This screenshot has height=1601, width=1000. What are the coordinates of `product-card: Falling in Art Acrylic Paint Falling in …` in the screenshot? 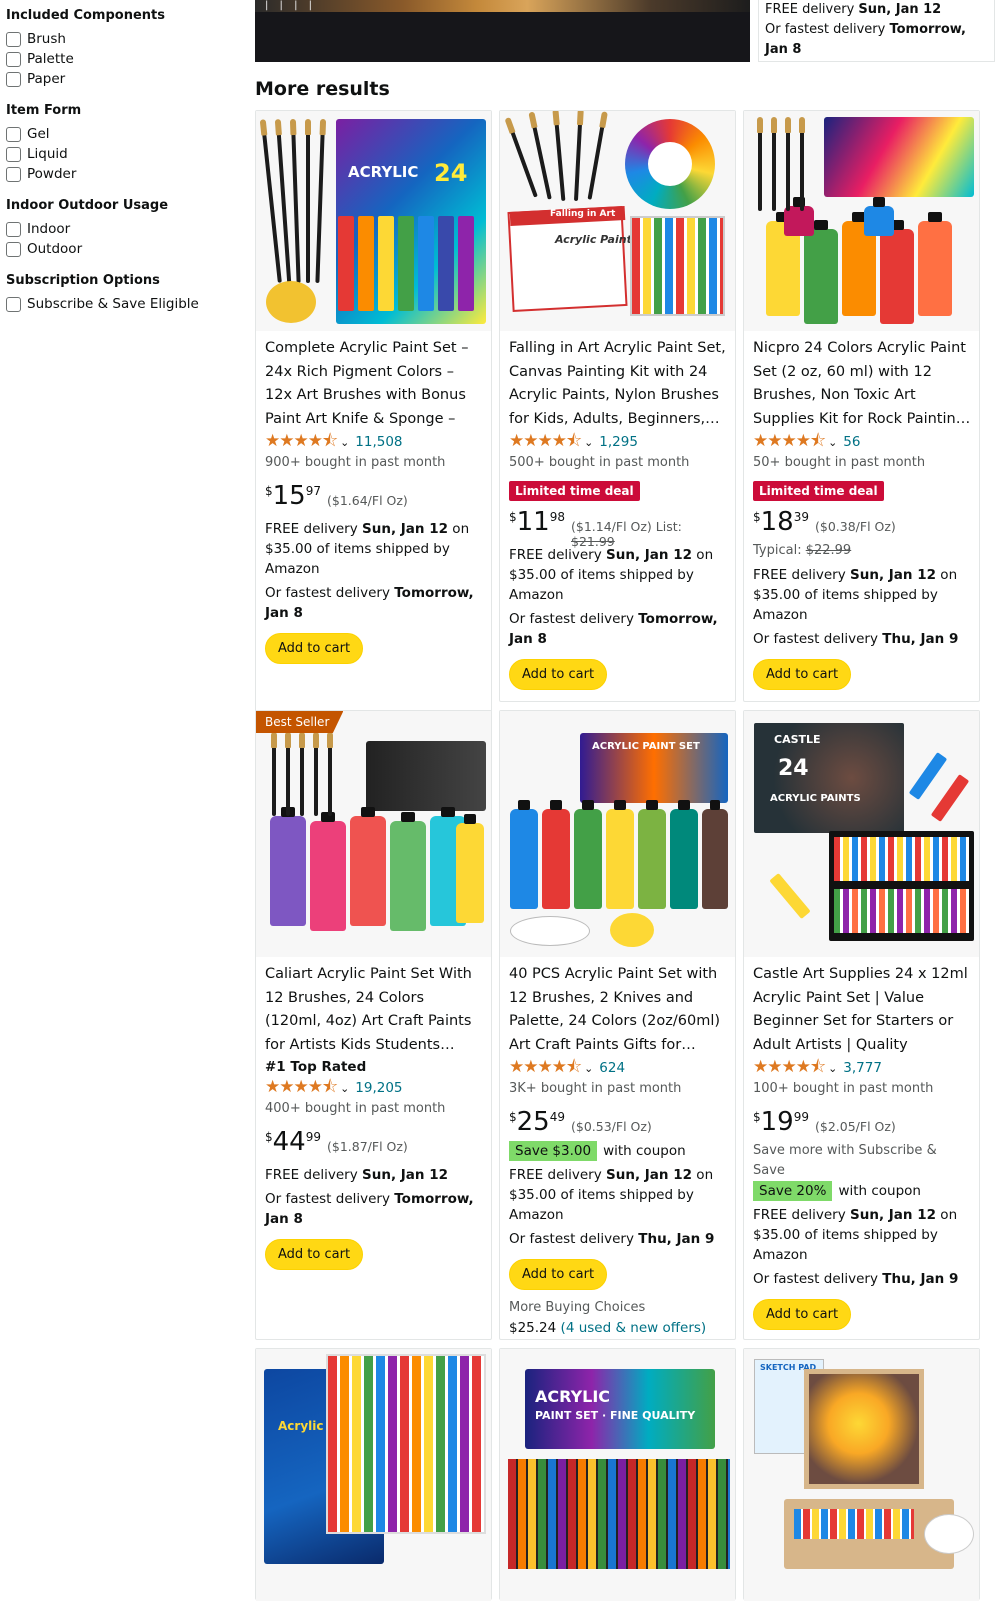 It's located at (617, 406).